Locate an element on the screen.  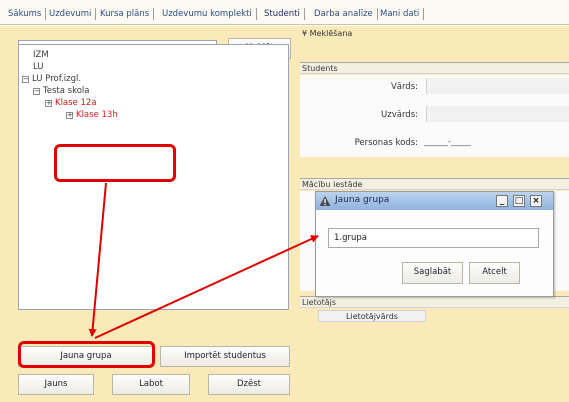
arrow-tree-to-button is located at coordinates (97, 259).